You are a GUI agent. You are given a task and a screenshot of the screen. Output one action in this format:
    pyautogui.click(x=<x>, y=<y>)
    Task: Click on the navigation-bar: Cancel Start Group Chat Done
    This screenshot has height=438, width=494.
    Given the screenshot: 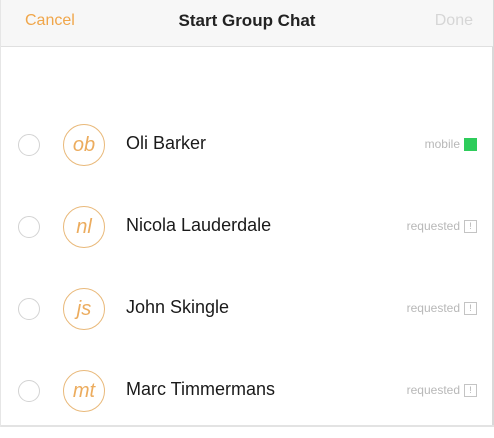 What is the action you would take?
    pyautogui.click(x=247, y=23)
    